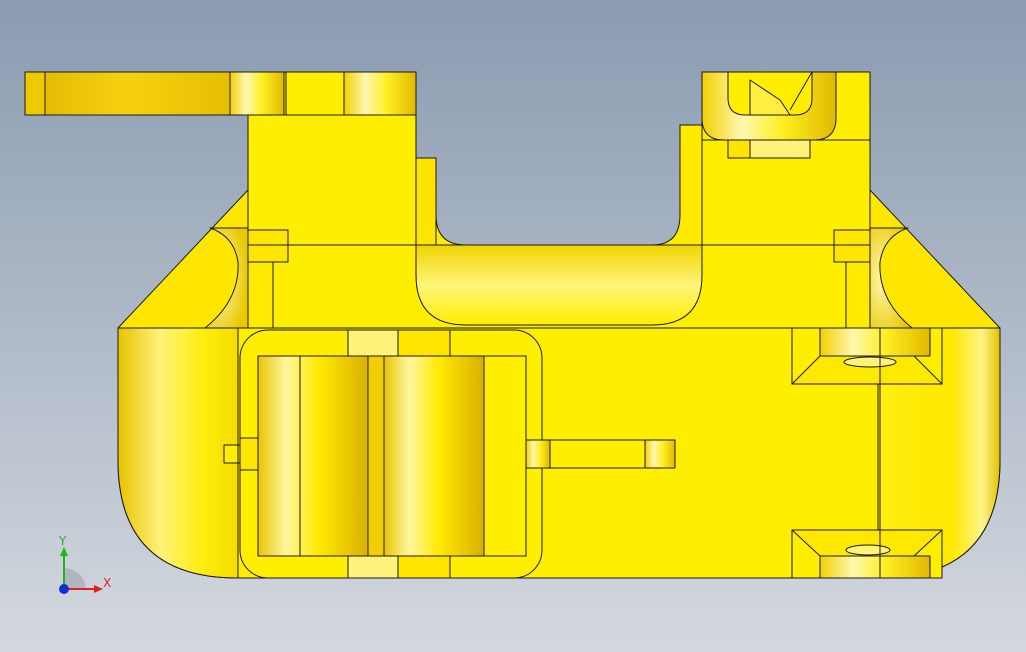  I want to click on x-axis-label: X, so click(107, 583).